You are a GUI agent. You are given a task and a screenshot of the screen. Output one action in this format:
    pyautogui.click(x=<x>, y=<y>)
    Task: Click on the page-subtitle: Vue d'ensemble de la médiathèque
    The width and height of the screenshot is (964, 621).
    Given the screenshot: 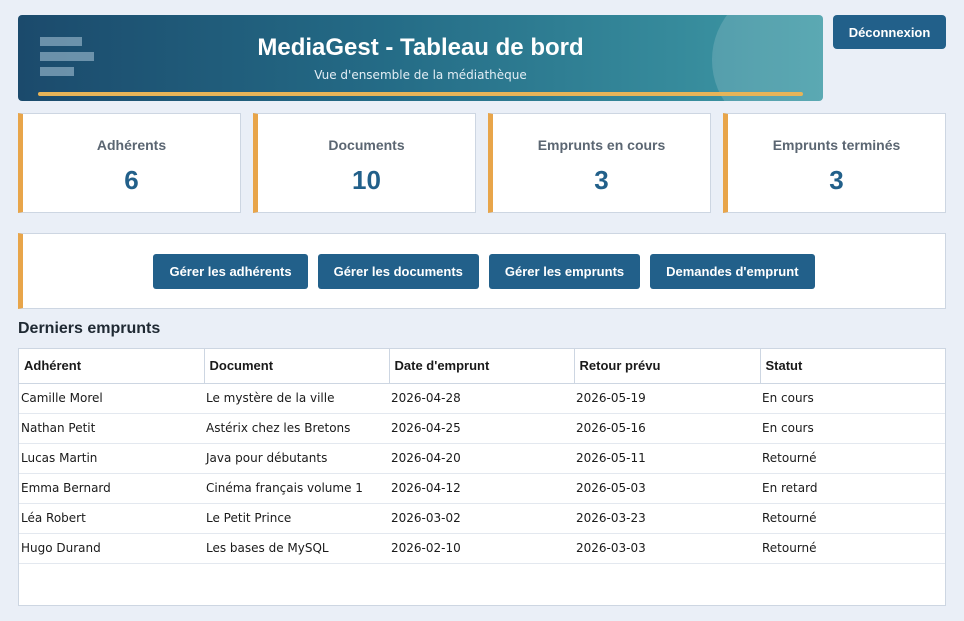 What is the action you would take?
    pyautogui.click(x=420, y=75)
    